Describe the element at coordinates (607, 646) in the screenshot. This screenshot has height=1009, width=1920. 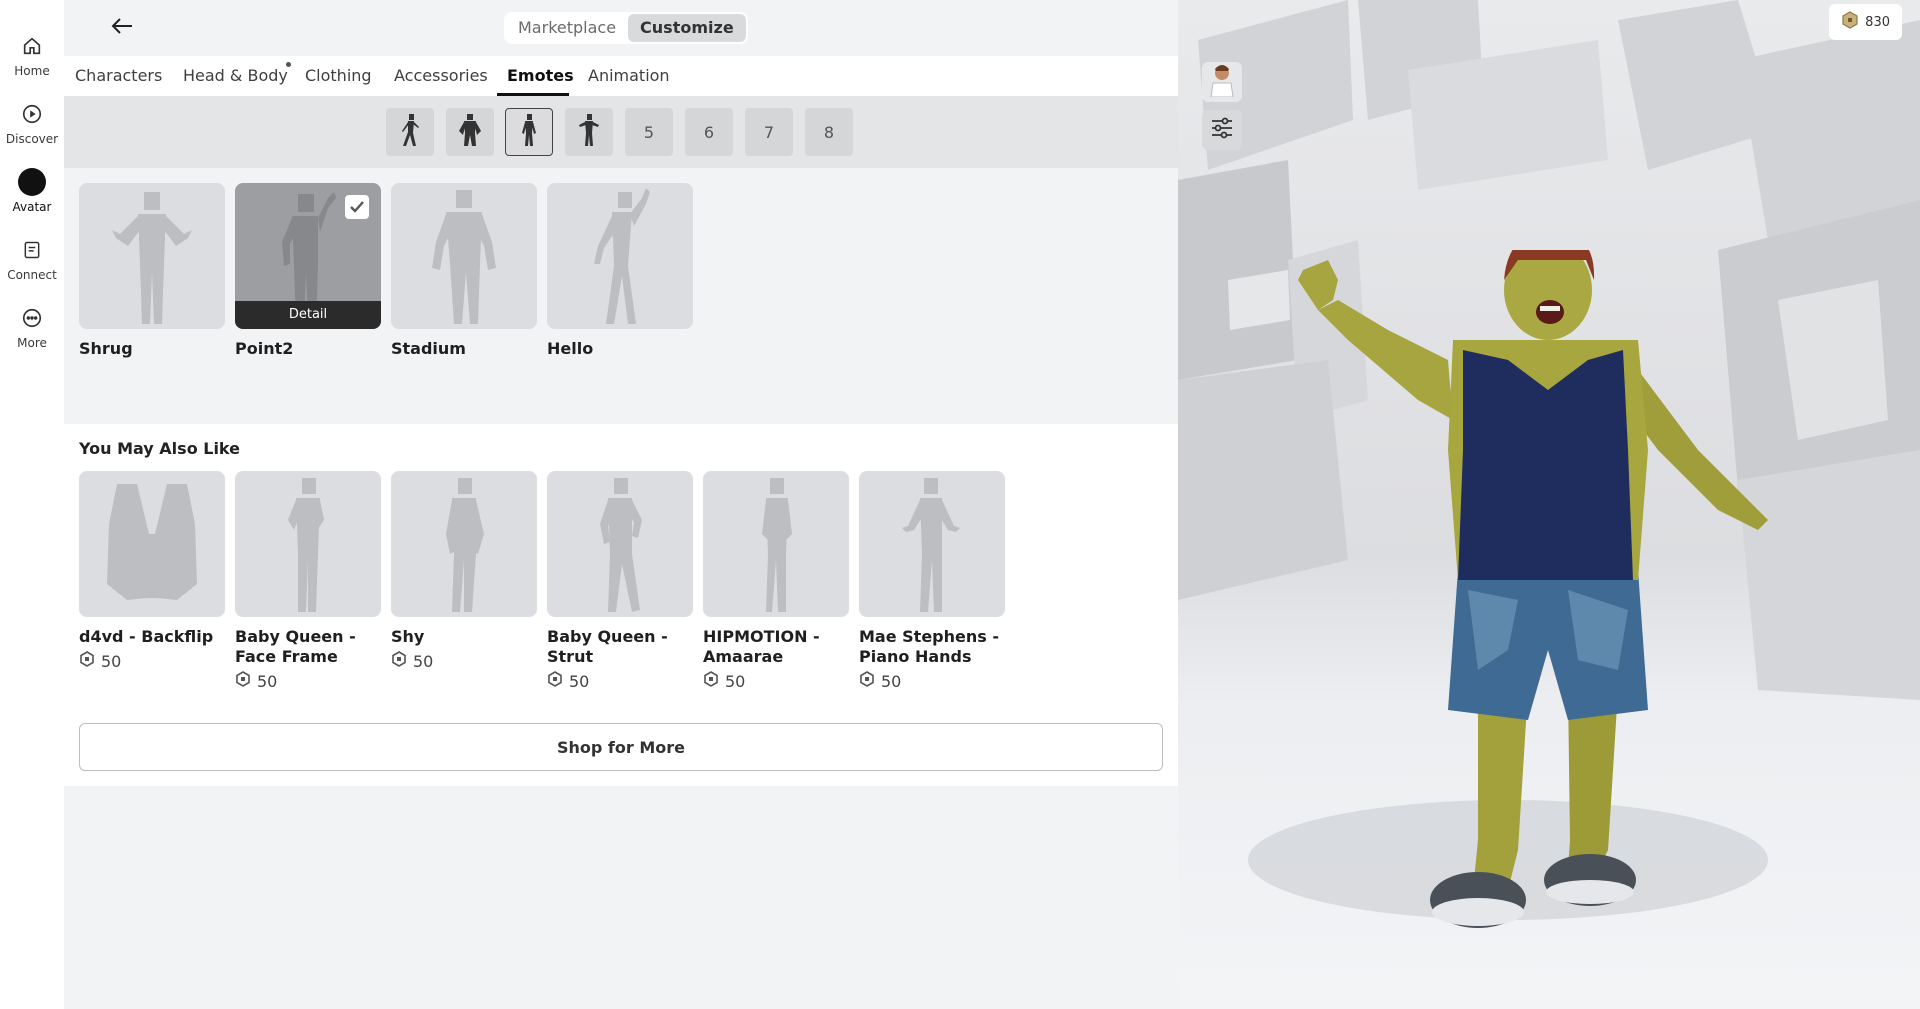
I see `item-name: Baby Queen - Strut` at that location.